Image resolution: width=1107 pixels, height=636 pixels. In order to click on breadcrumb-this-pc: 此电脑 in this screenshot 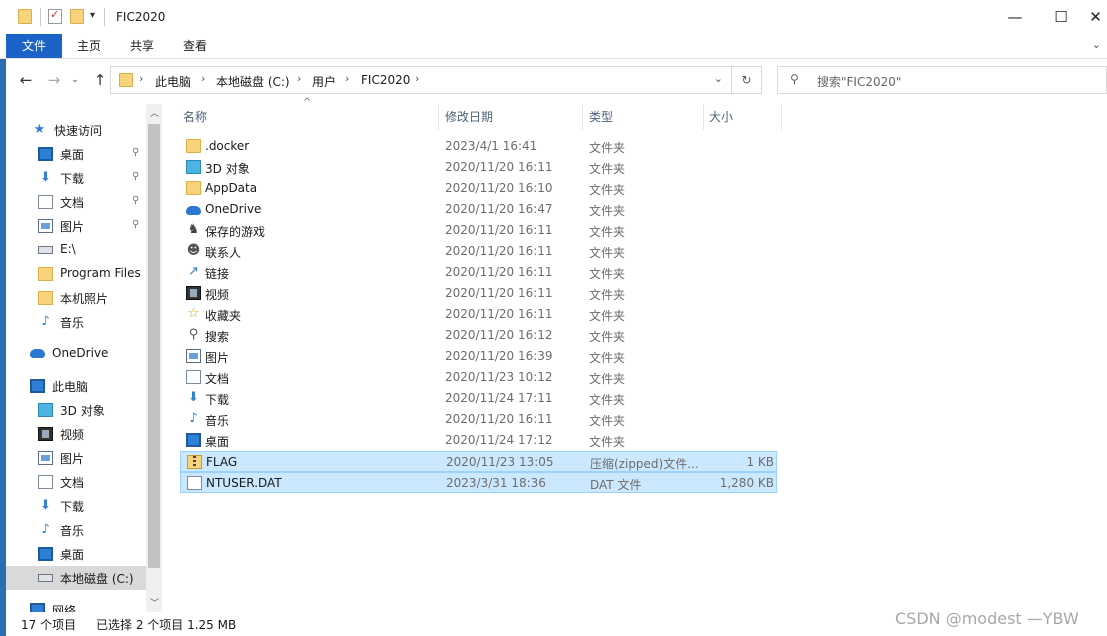, I will do `click(173, 81)`.